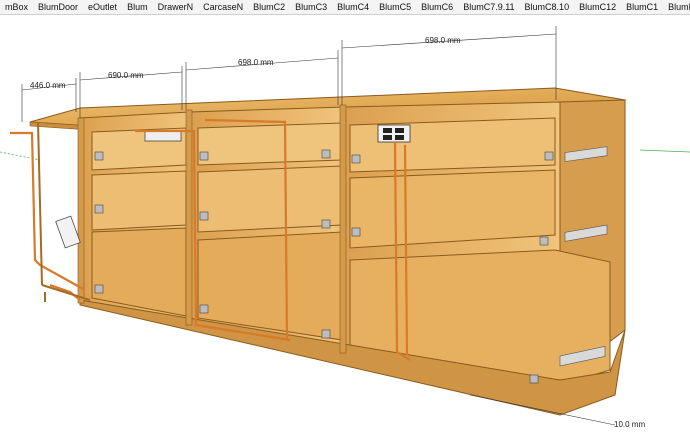 The image size is (690, 444). What do you see at coordinates (163, 136) in the screenshot?
I see `power-strip` at bounding box center [163, 136].